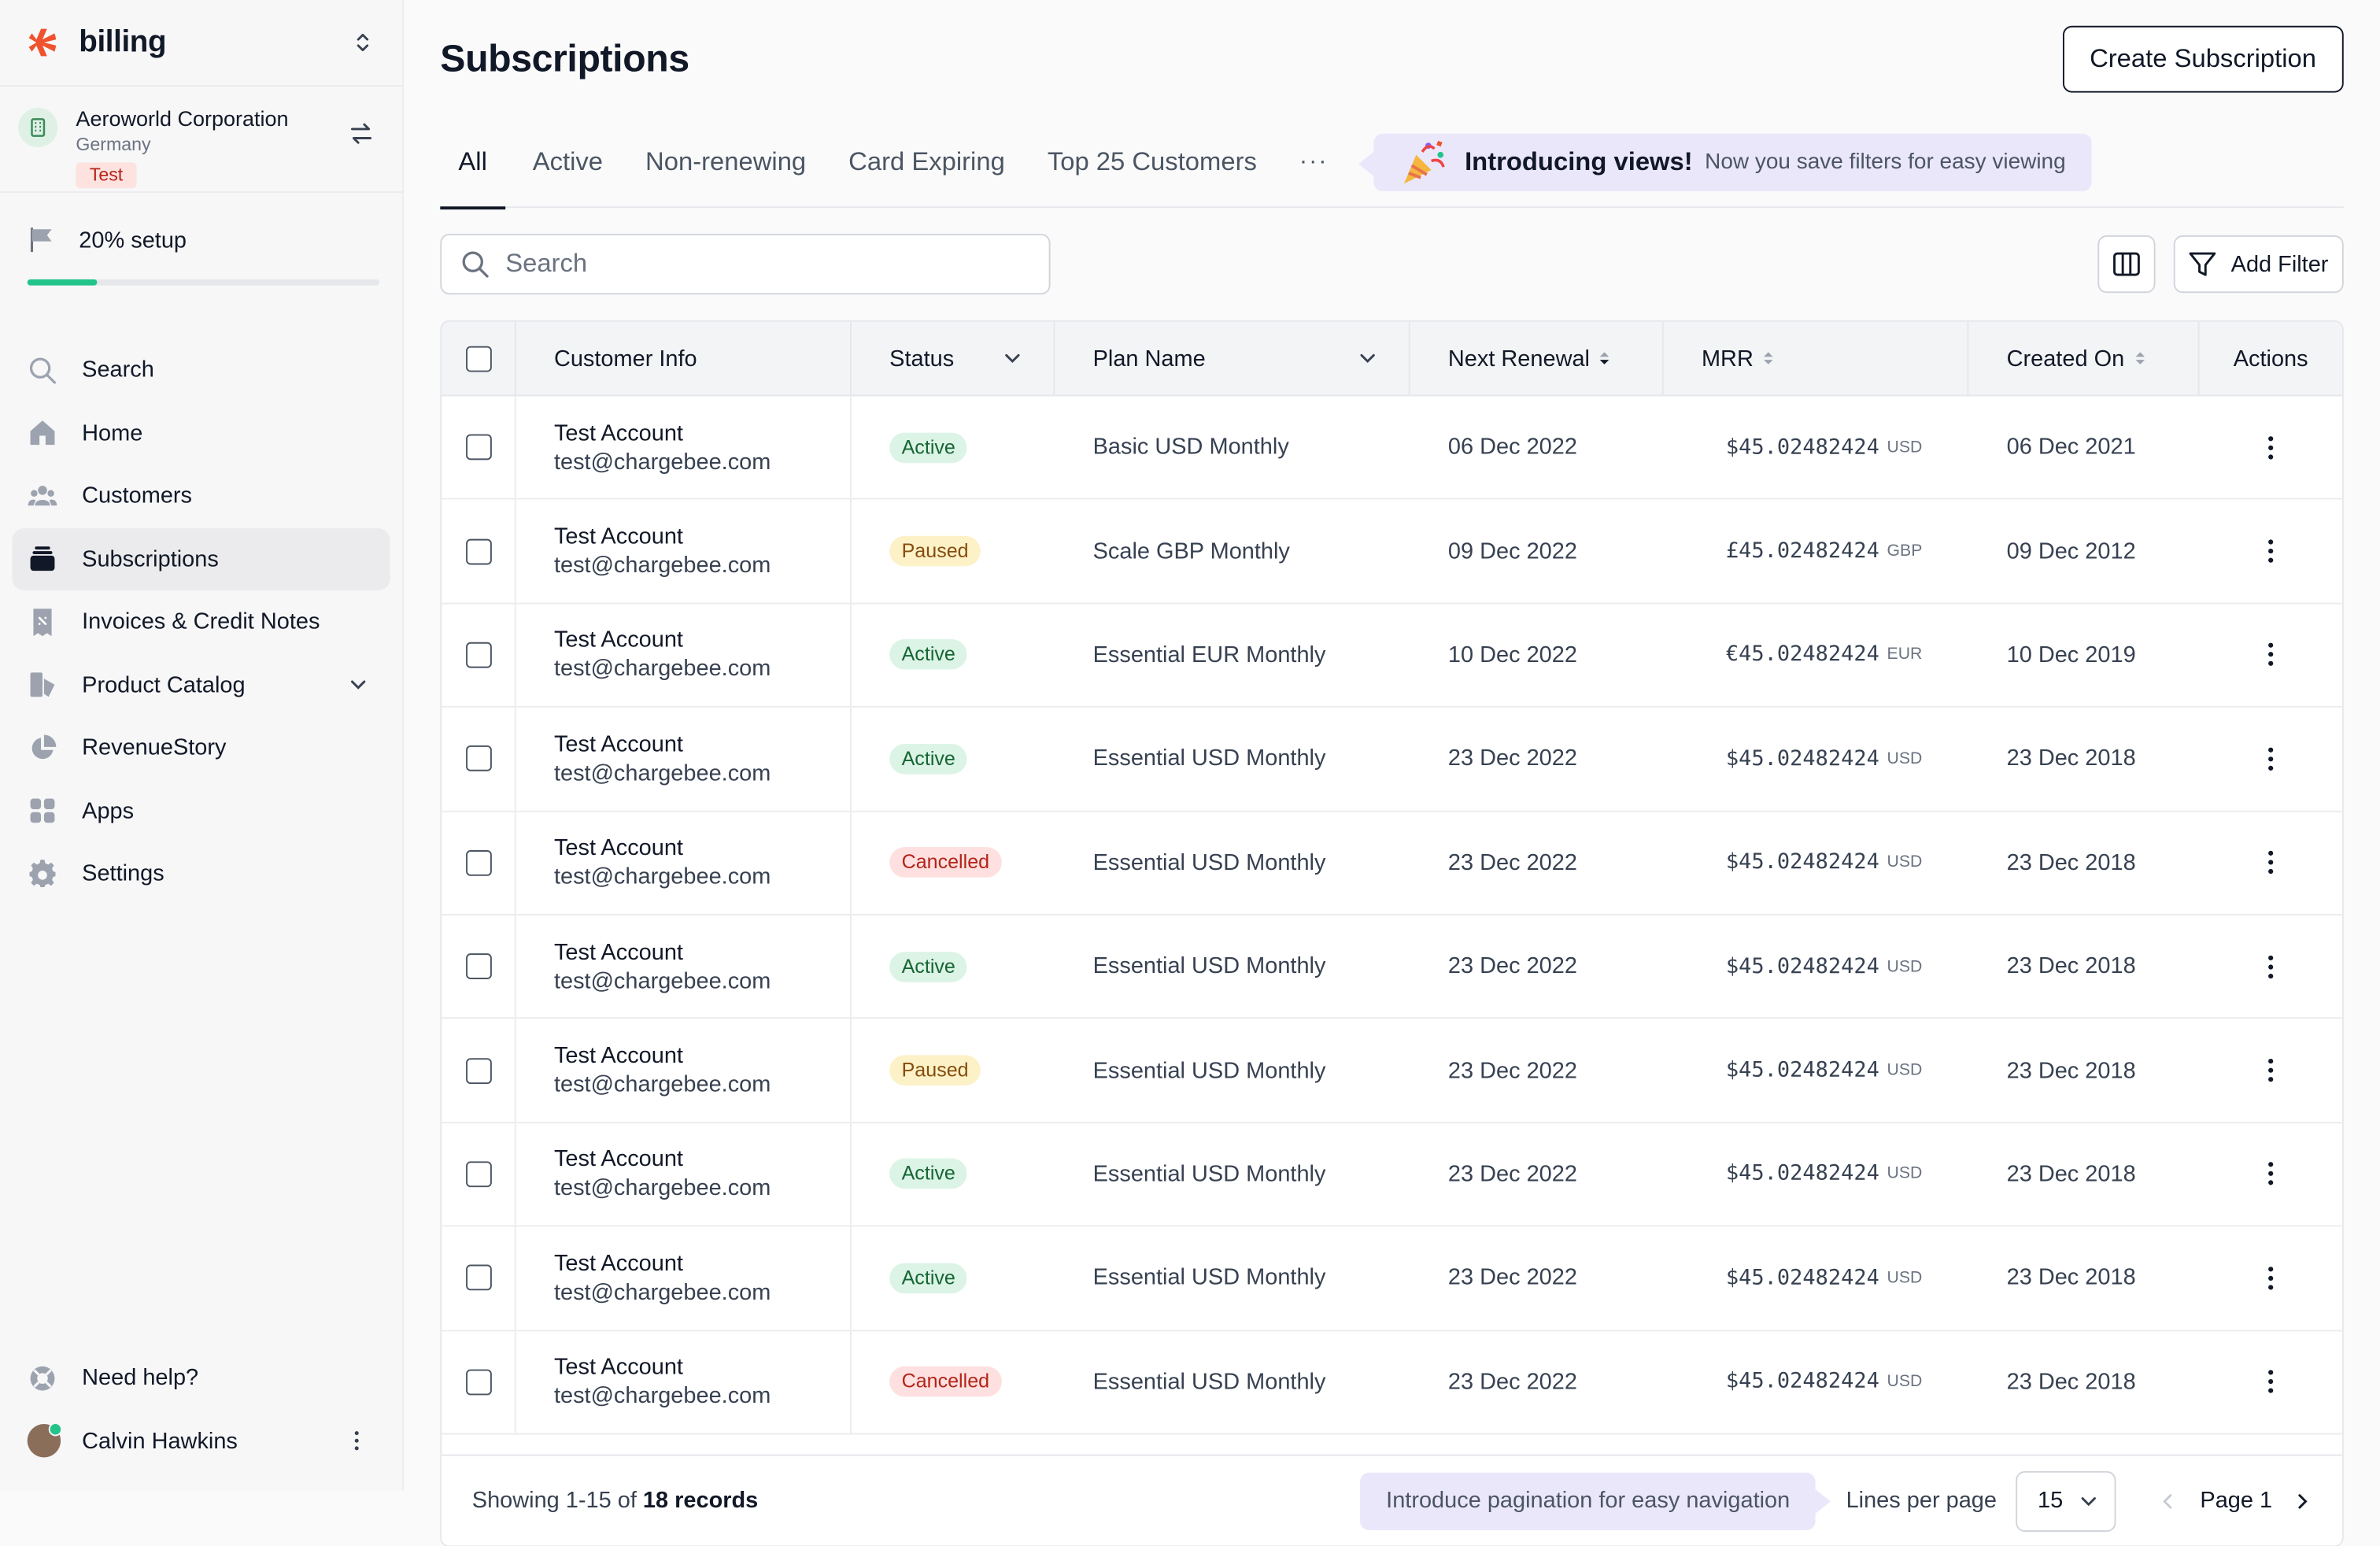 The width and height of the screenshot is (2380, 1546). I want to click on customer-email: test@chargebee.com, so click(662, 1396).